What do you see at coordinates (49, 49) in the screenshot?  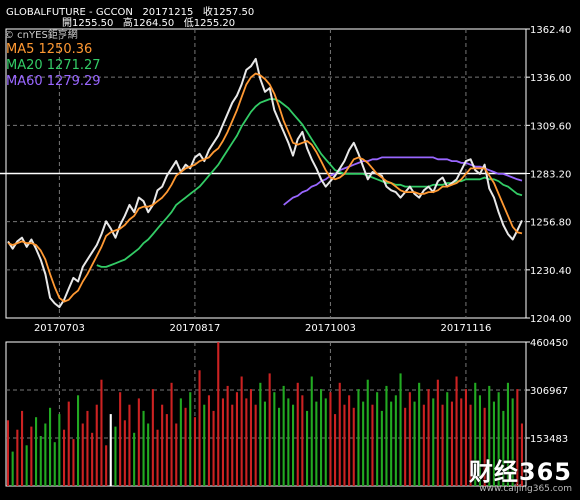 I see `ma5-legend: MA5 1250.36` at bounding box center [49, 49].